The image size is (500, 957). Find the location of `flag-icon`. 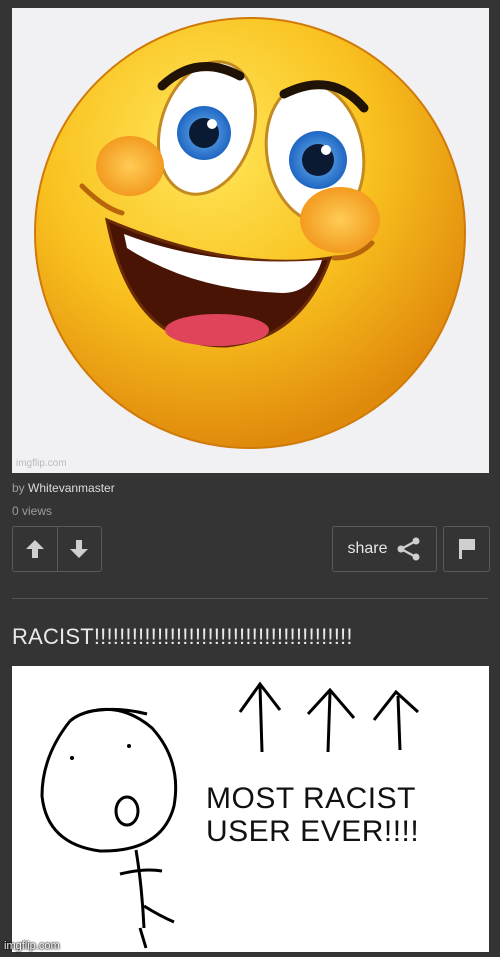

flag-icon is located at coordinates (466, 549).